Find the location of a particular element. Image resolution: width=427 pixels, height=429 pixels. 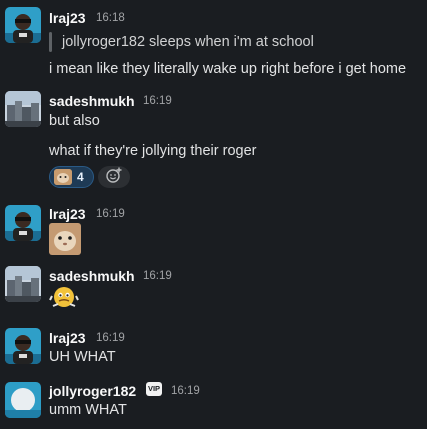

add-reaction-button is located at coordinates (114, 177).